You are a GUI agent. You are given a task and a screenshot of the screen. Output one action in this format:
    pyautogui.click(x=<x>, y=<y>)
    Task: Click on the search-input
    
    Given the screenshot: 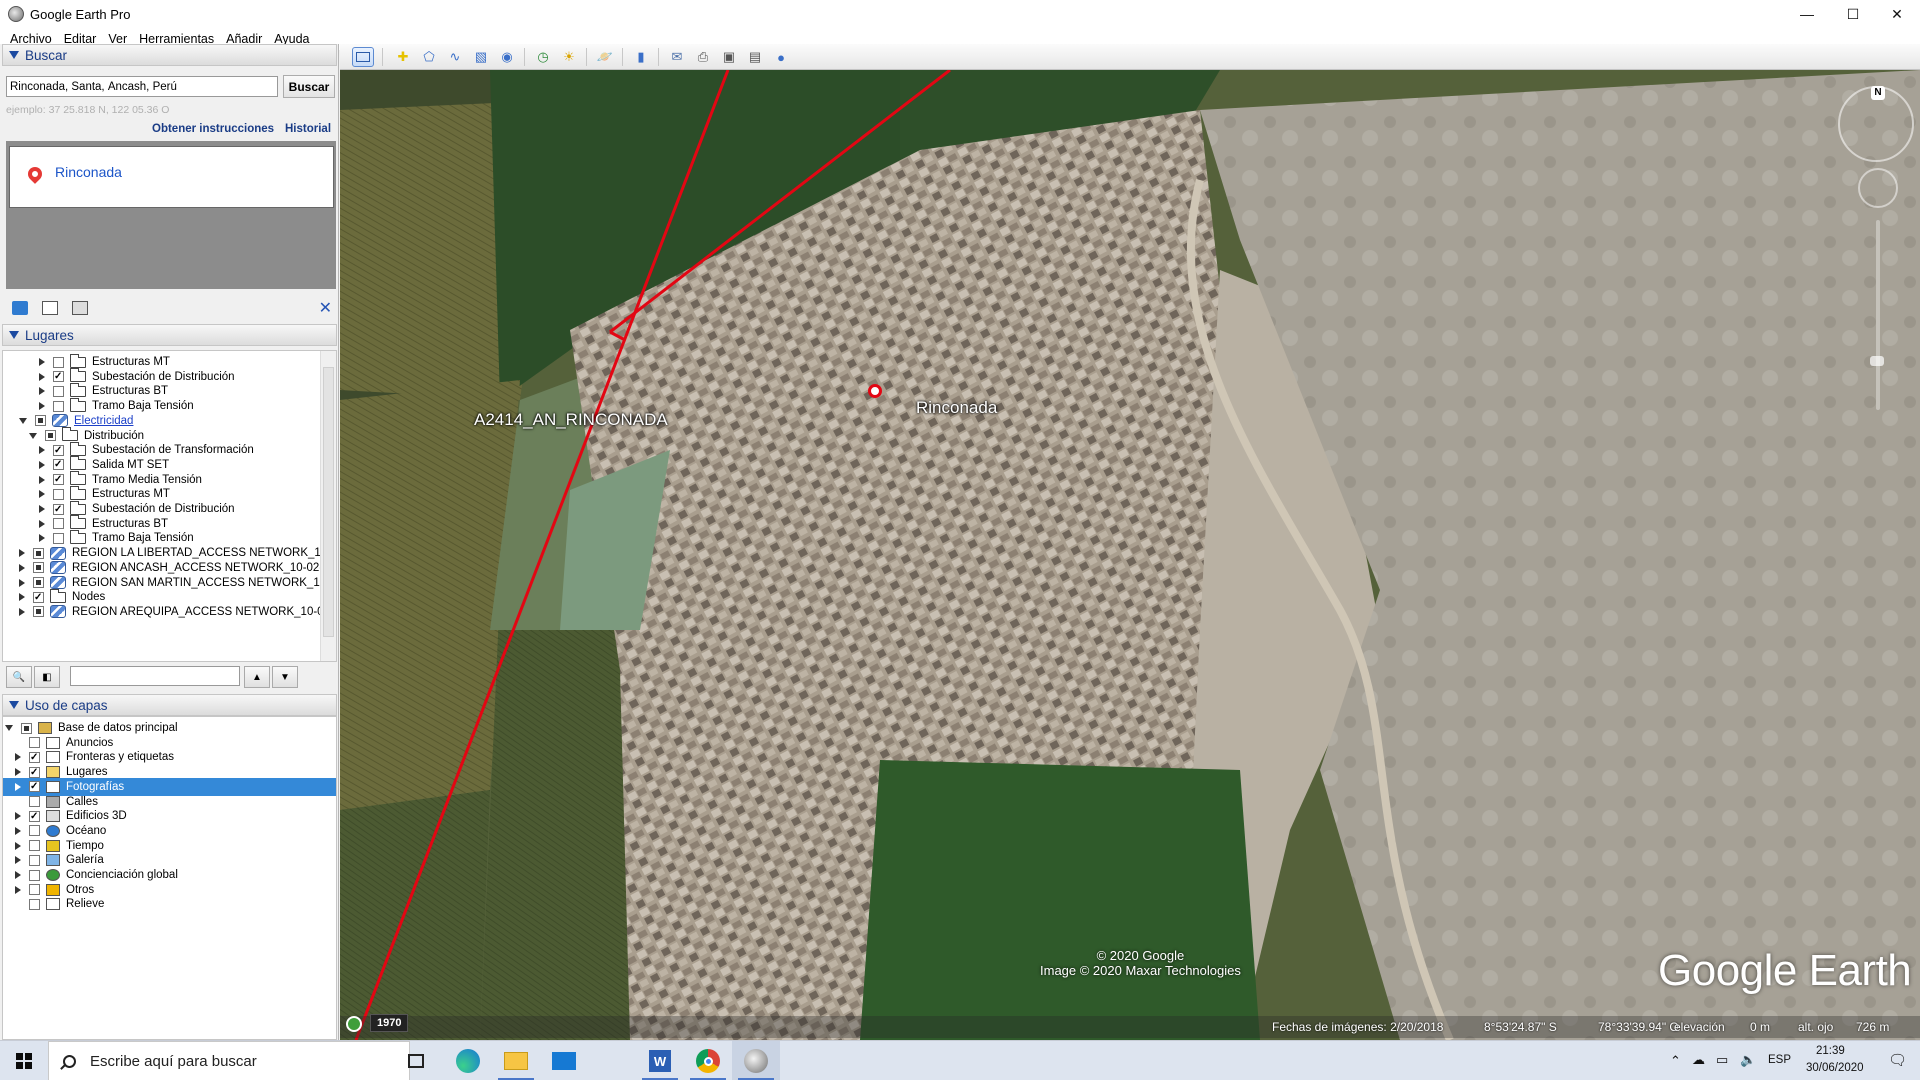 What is the action you would take?
    pyautogui.click(x=142, y=86)
    